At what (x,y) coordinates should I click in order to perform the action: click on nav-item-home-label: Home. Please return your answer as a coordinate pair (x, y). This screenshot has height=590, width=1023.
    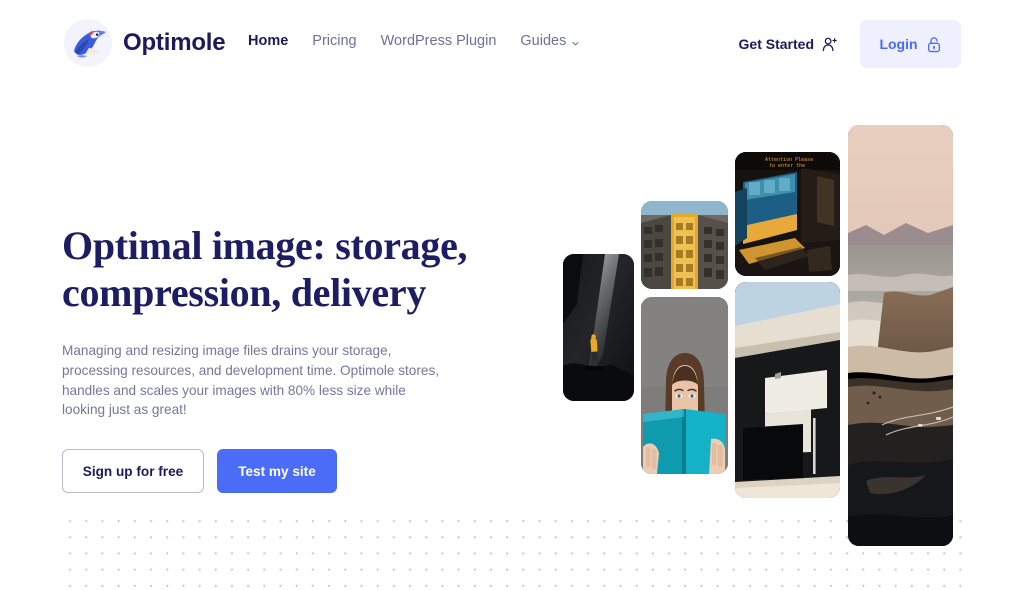
    Looking at the image, I should click on (268, 41).